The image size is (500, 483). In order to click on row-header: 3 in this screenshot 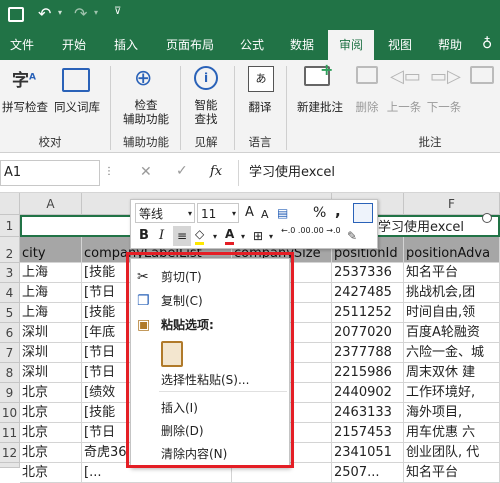, I will do `click(10, 273)`.